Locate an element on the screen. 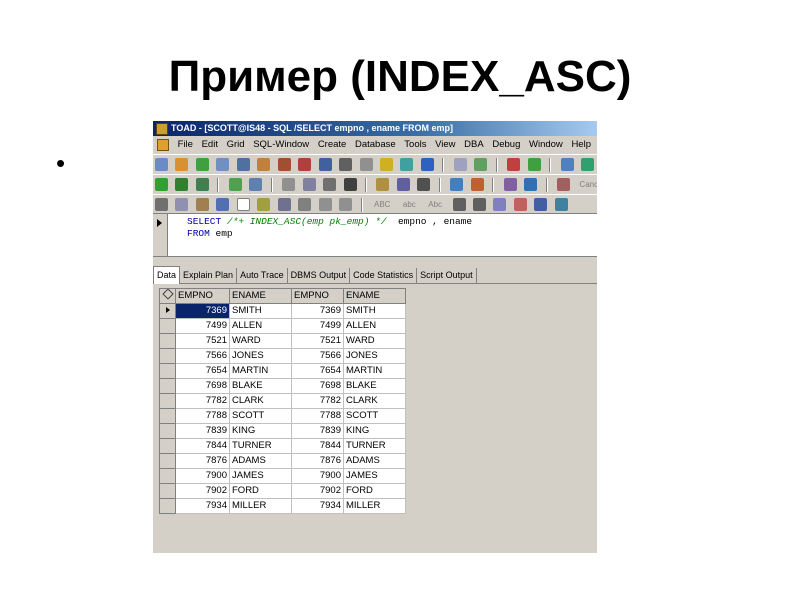 This screenshot has width=800, height=600. save-file-icon is located at coordinates (403, 184).